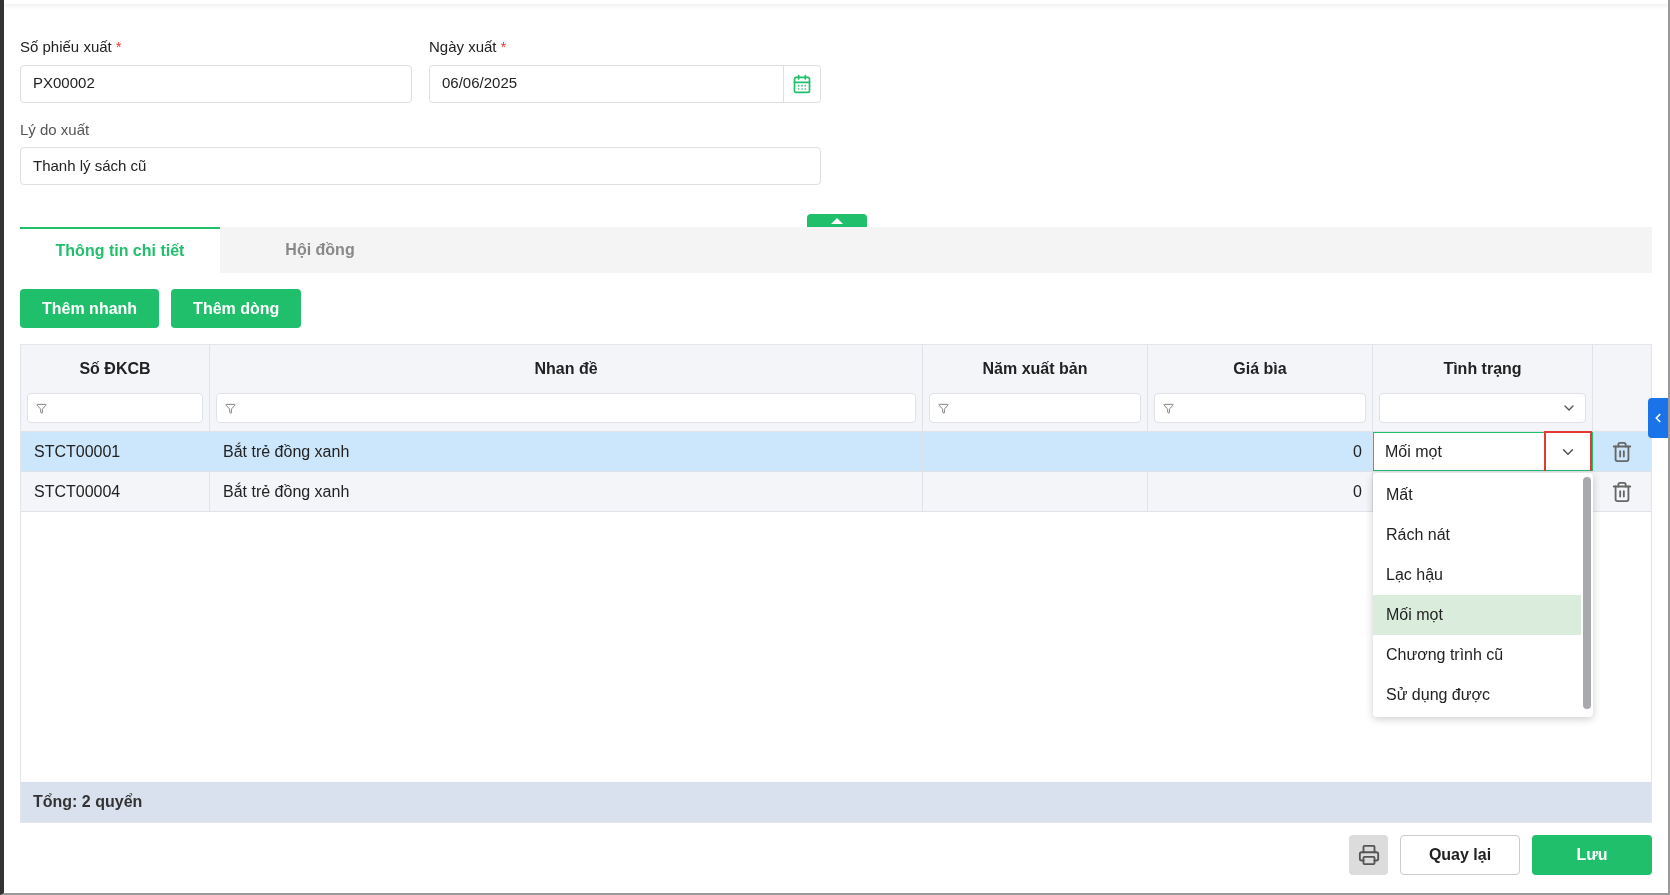  What do you see at coordinates (836, 802) in the screenshot?
I see `table-footer: Tổng: 2 quyển` at bounding box center [836, 802].